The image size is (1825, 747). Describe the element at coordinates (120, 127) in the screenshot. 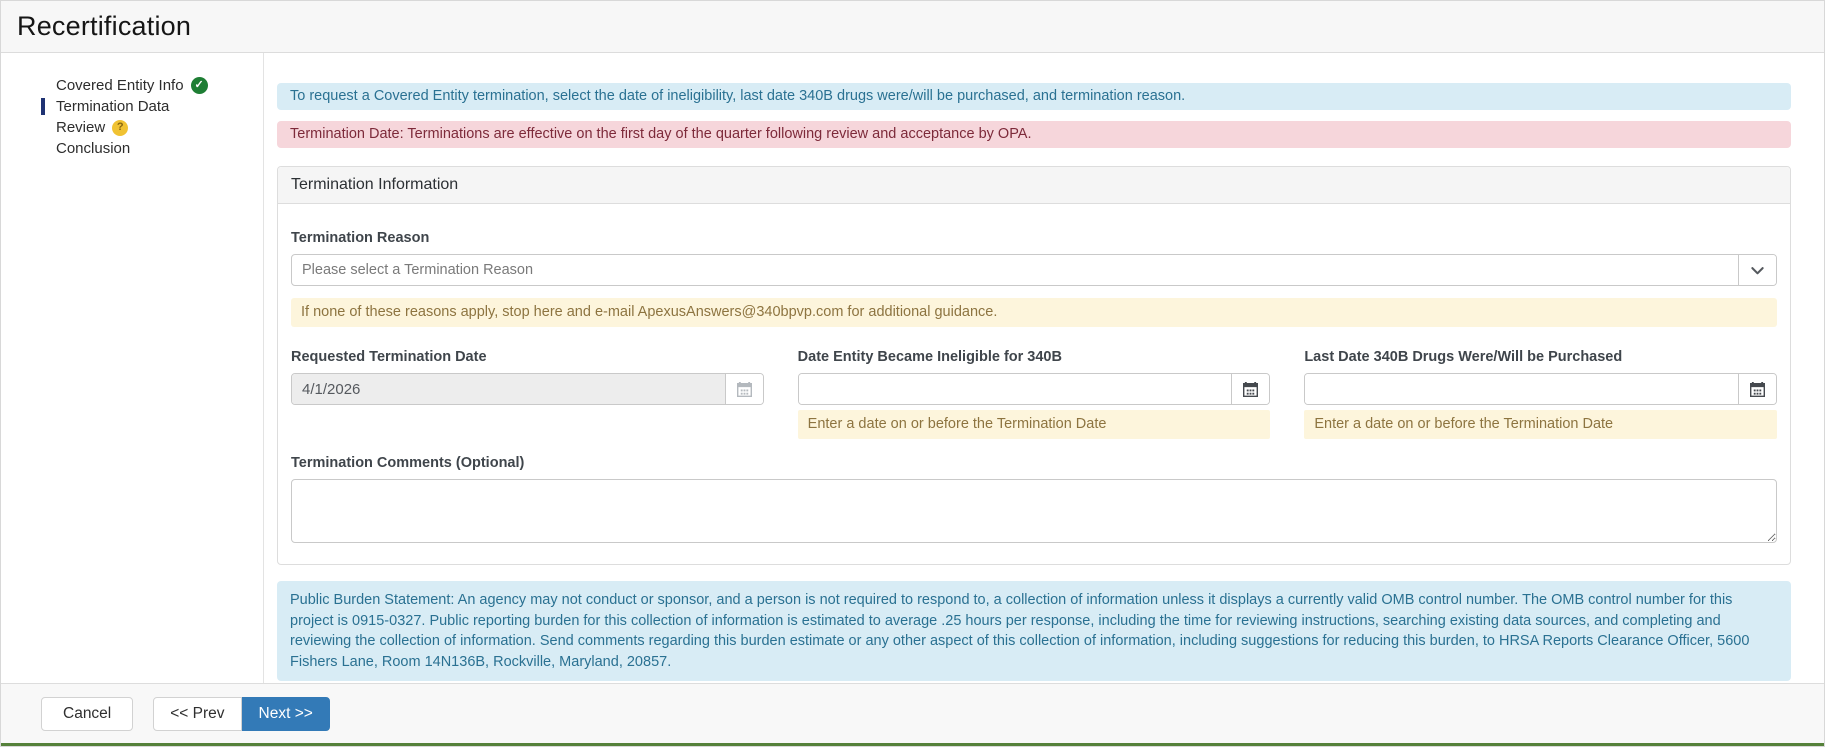

I see `question-circle-icon: ?` at that location.